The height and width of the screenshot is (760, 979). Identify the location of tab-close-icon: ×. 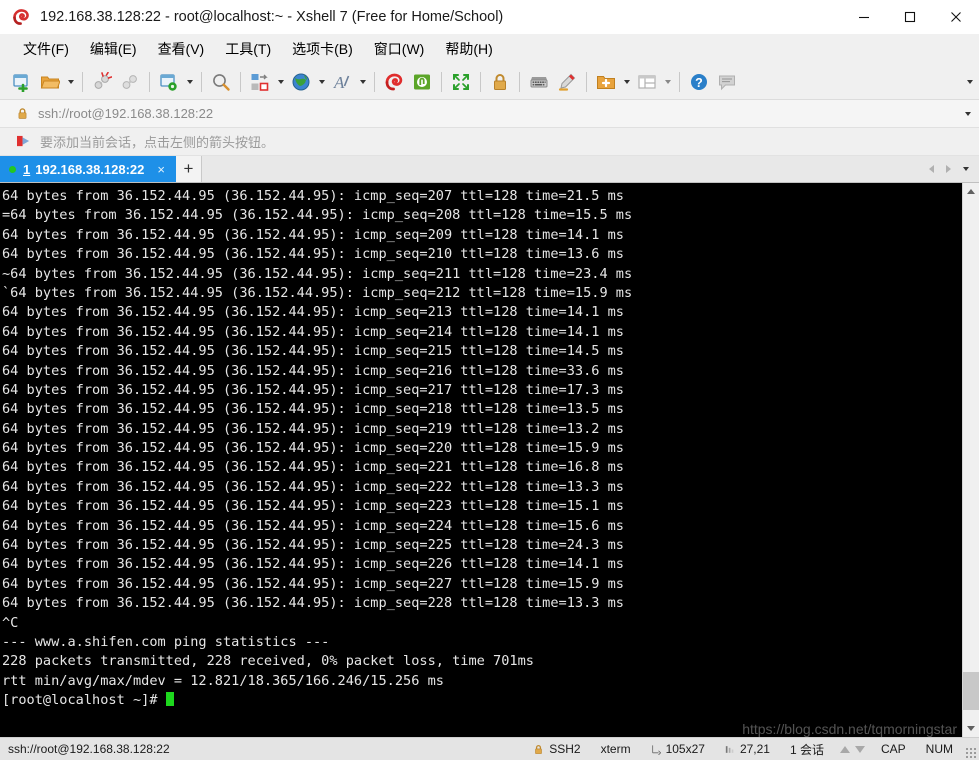
(161, 169).